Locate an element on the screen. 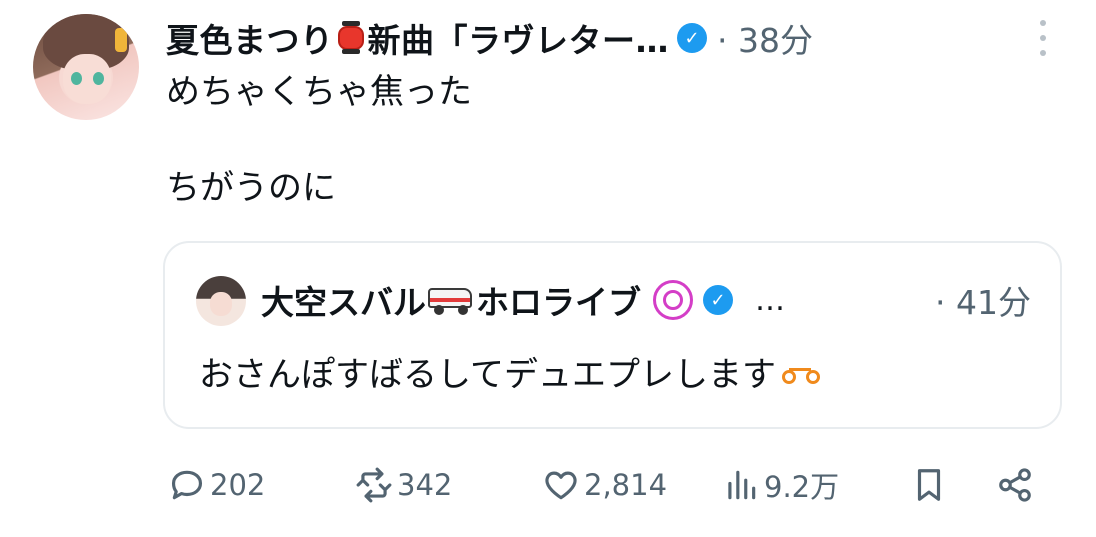 The height and width of the screenshot is (537, 1096). reply-button: 202 is located at coordinates (216, 485).